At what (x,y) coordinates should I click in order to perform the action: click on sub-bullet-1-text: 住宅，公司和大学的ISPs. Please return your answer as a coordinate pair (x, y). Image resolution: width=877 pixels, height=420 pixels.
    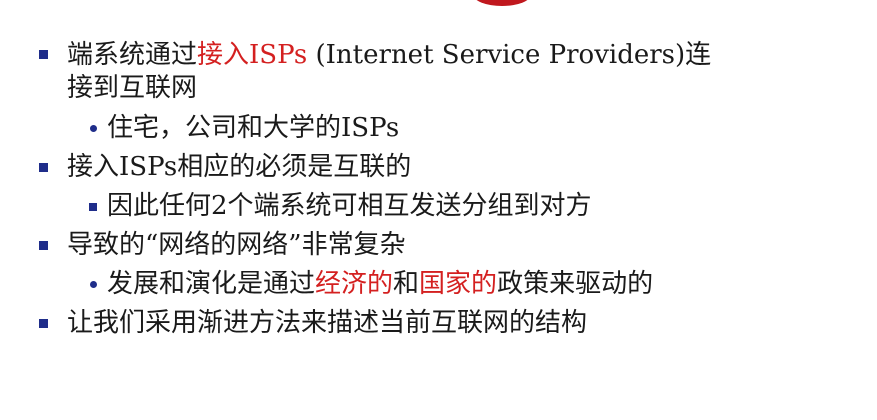
    Looking at the image, I should click on (253, 128).